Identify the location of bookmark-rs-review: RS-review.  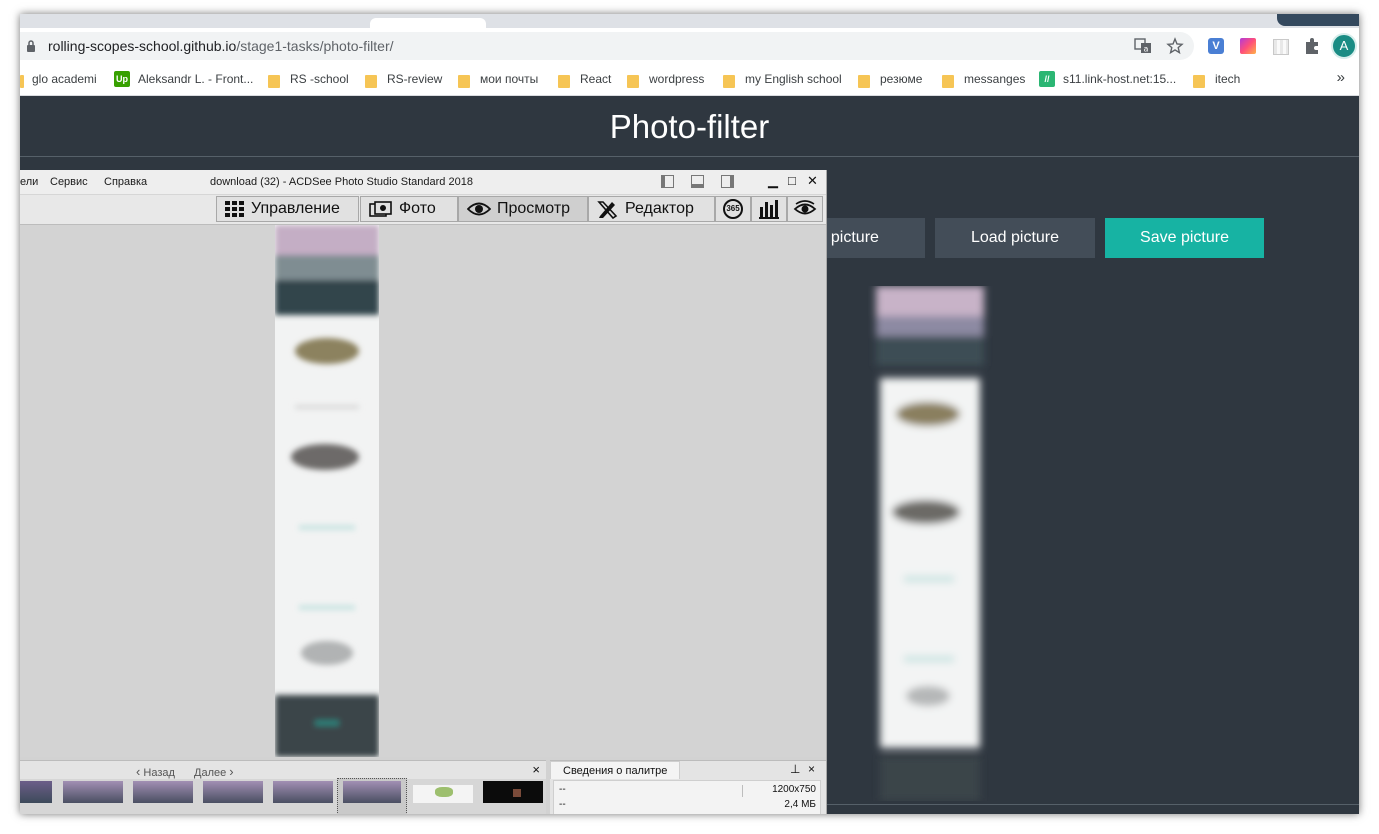
(403, 79).